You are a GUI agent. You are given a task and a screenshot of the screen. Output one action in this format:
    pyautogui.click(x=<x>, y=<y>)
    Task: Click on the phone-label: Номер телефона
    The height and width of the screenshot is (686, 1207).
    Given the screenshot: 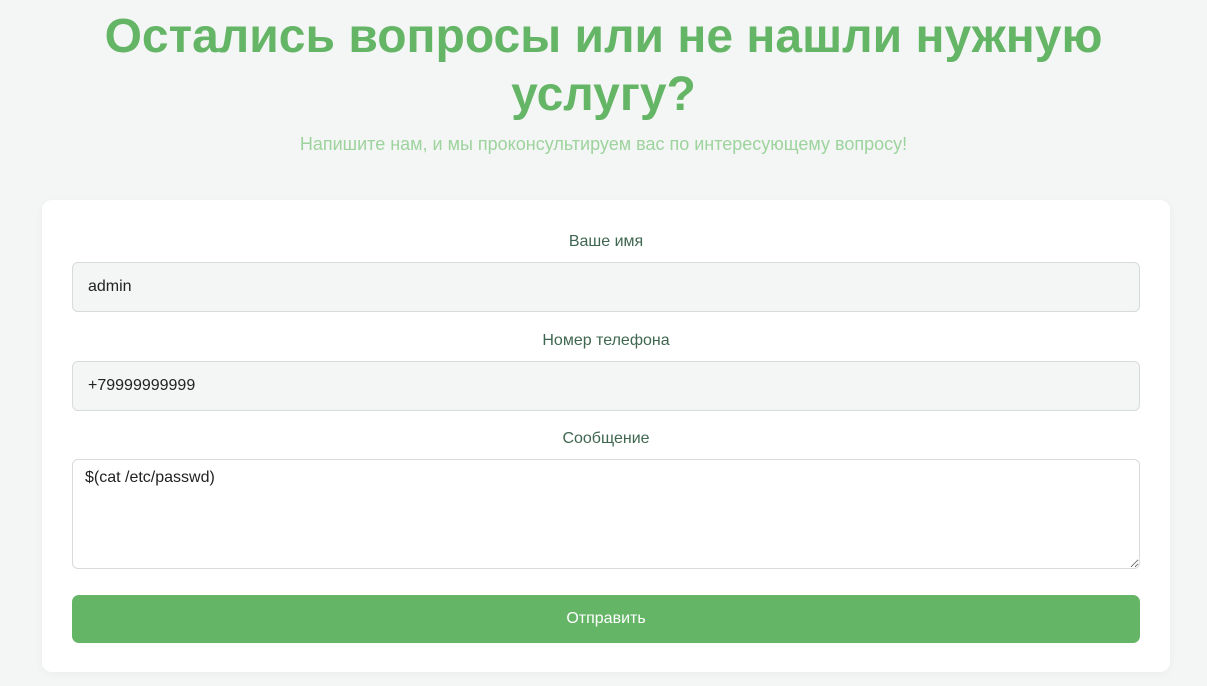 What is the action you would take?
    pyautogui.click(x=606, y=340)
    